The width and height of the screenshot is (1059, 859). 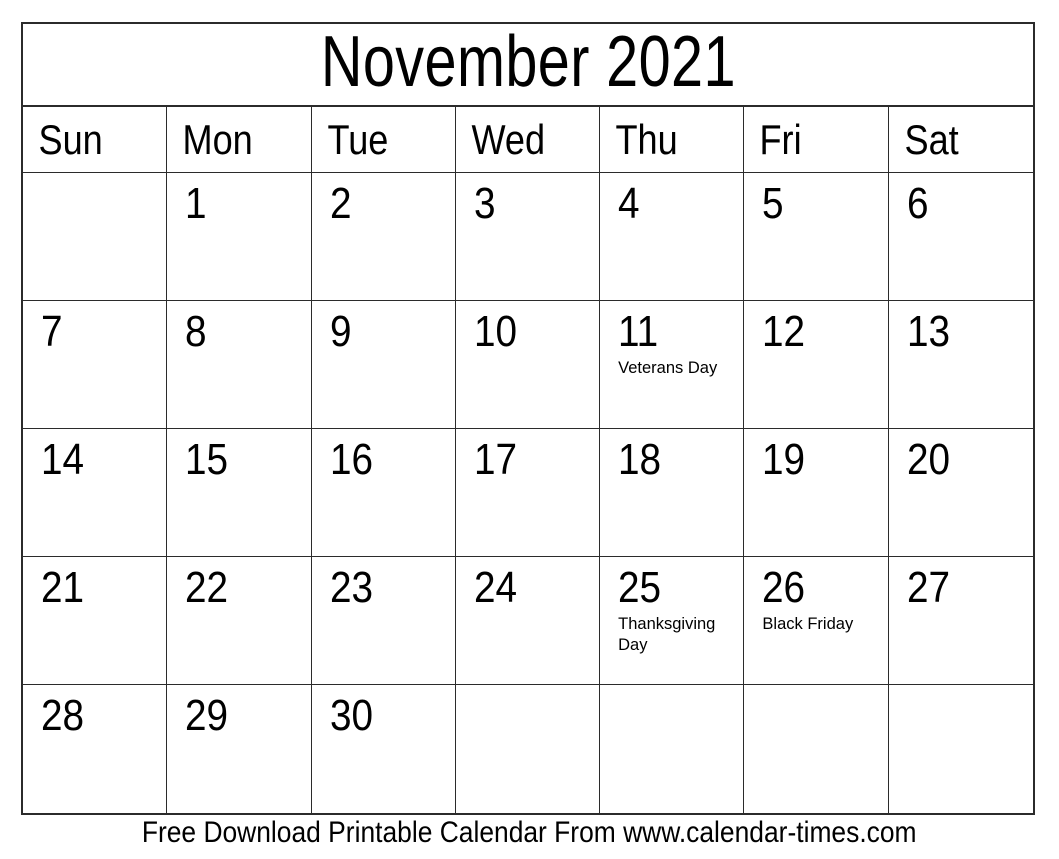 I want to click on day-number: 23, so click(x=351, y=587).